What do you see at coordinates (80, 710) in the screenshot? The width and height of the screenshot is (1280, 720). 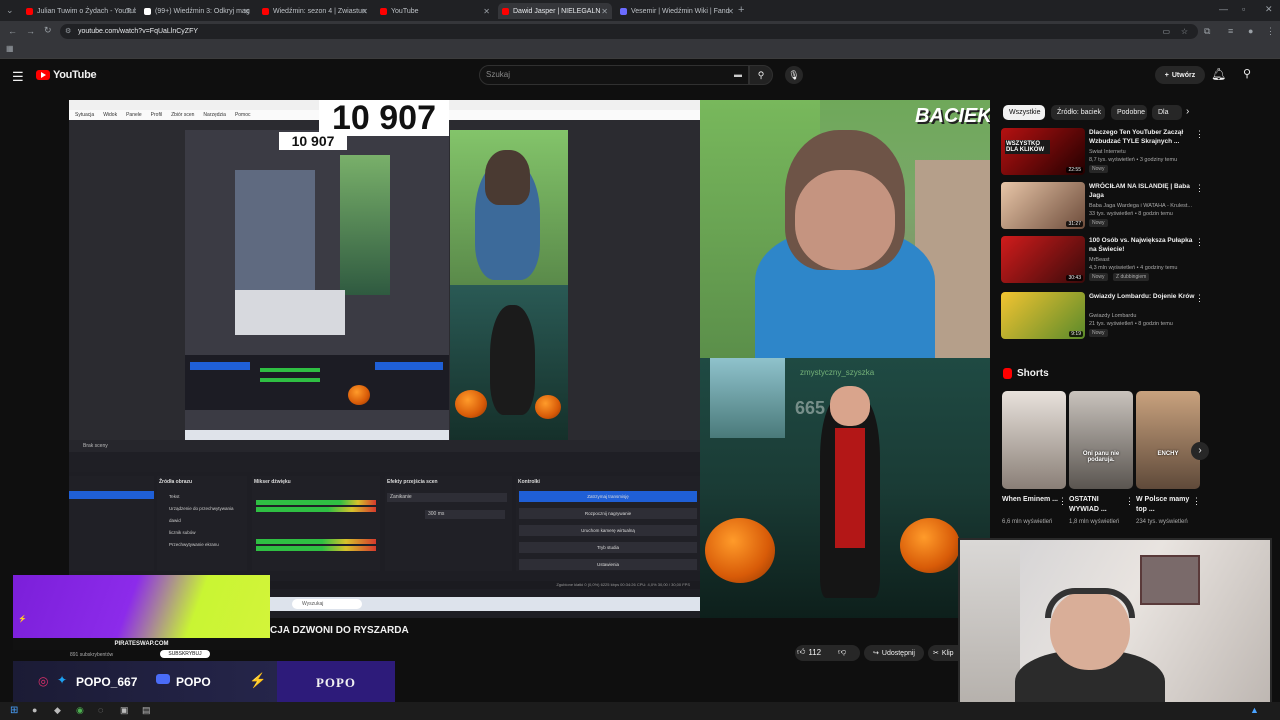 I see `taskbar-chrome-icon: ◉` at bounding box center [80, 710].